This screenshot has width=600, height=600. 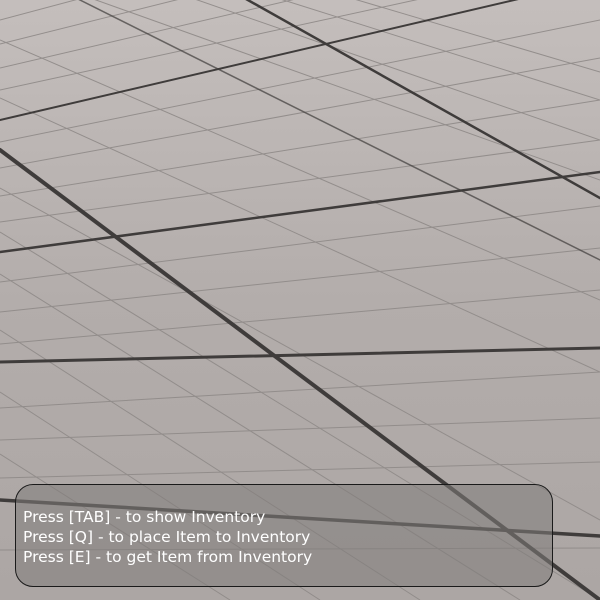 What do you see at coordinates (144, 517) in the screenshot?
I see `hint-show-inventory: Press [TAB] - to show Inventory` at bounding box center [144, 517].